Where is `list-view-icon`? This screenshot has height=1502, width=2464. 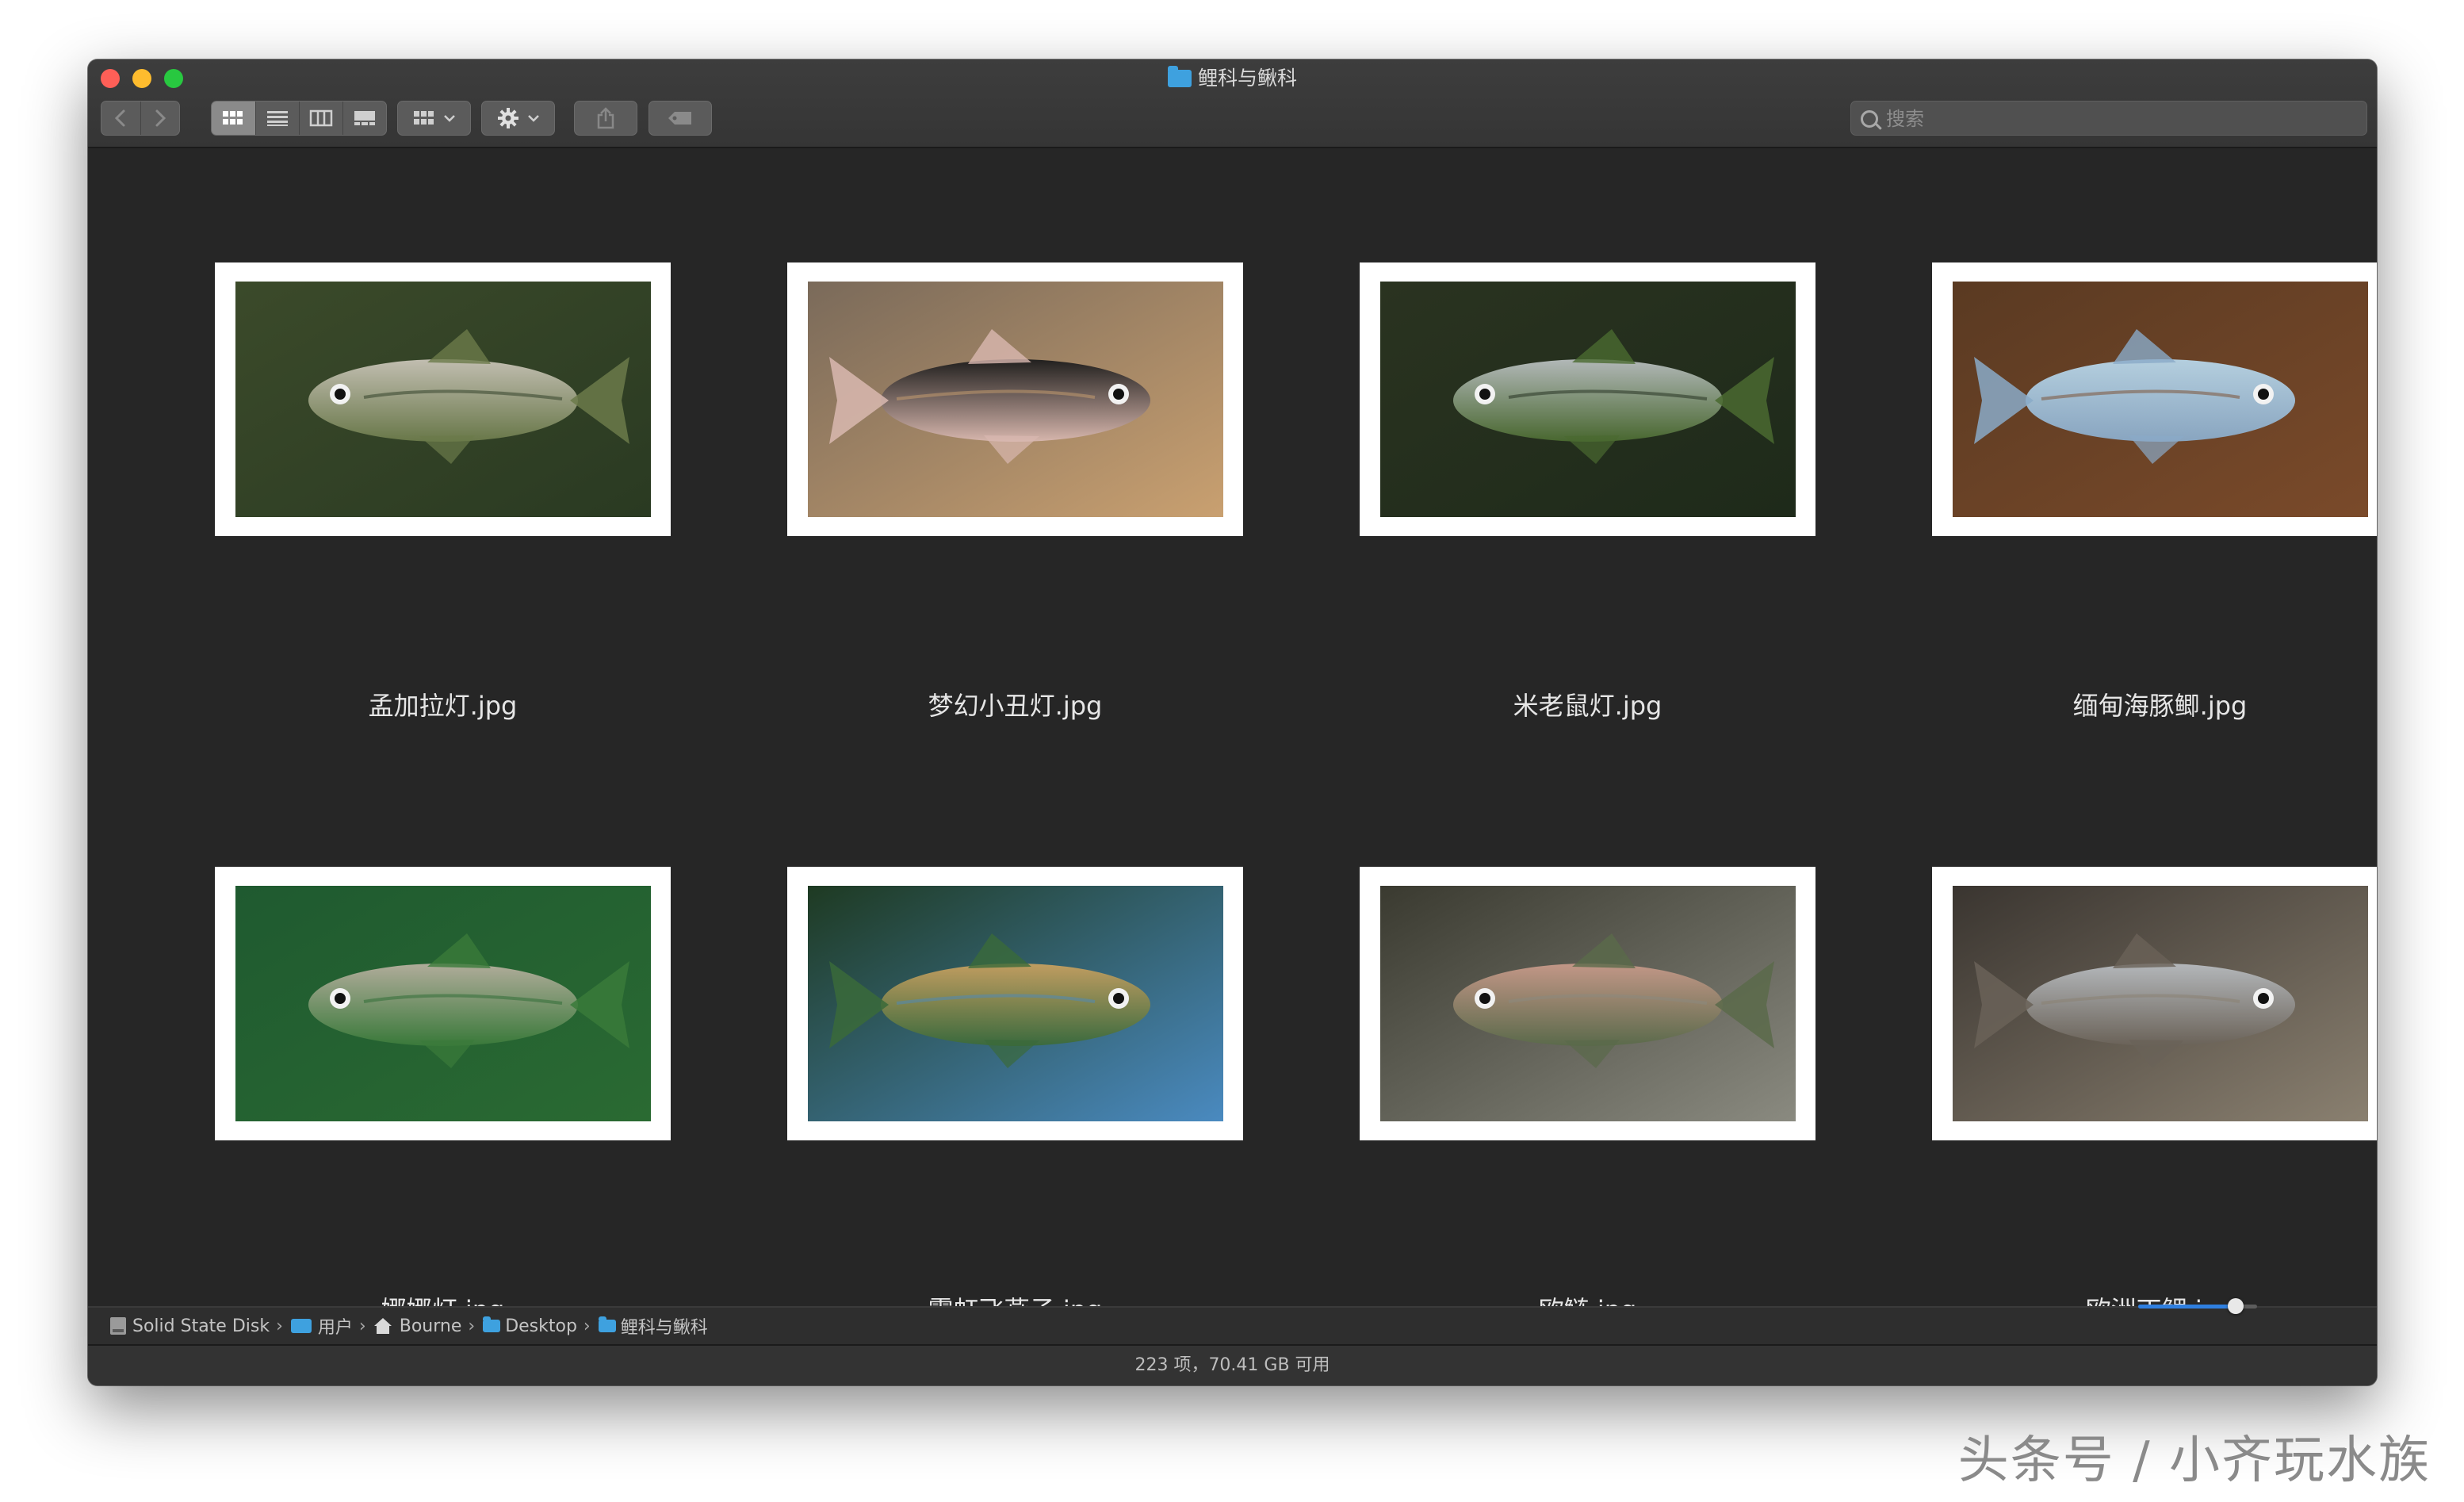
list-view-icon is located at coordinates (277, 119).